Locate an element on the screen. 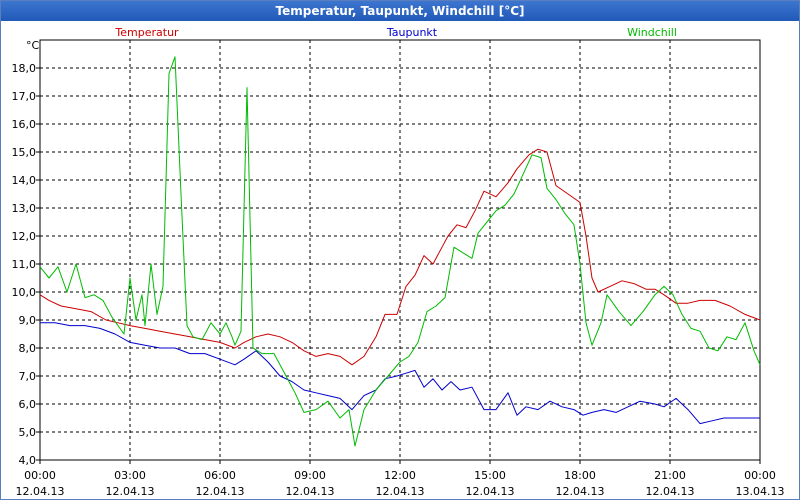 Image resolution: width=800 pixels, height=500 pixels. y-tick-label: 11,0 is located at coordinates (24, 264).